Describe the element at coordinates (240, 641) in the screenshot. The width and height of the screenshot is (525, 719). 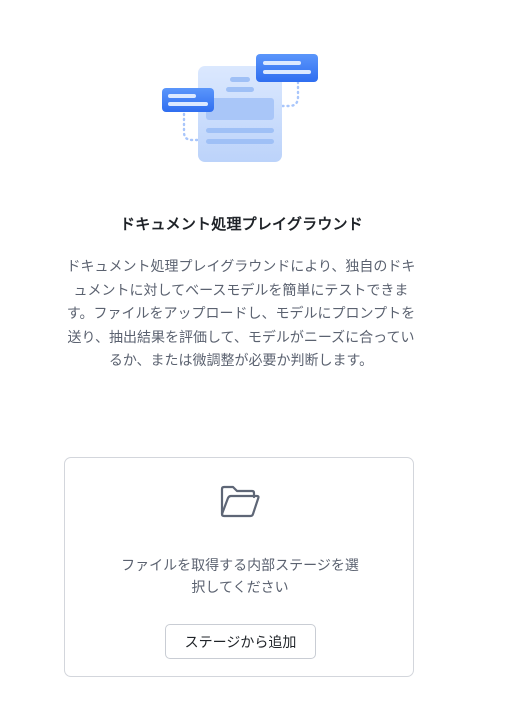
I see `add-from-stage-button: ステージから追加` at that location.